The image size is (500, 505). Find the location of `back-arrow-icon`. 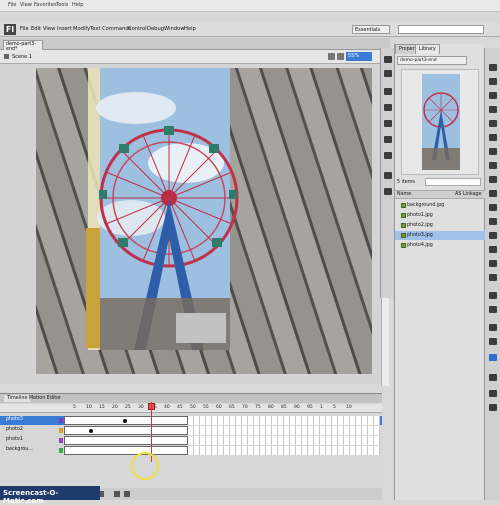

back-arrow-icon is located at coordinates (6, 56).